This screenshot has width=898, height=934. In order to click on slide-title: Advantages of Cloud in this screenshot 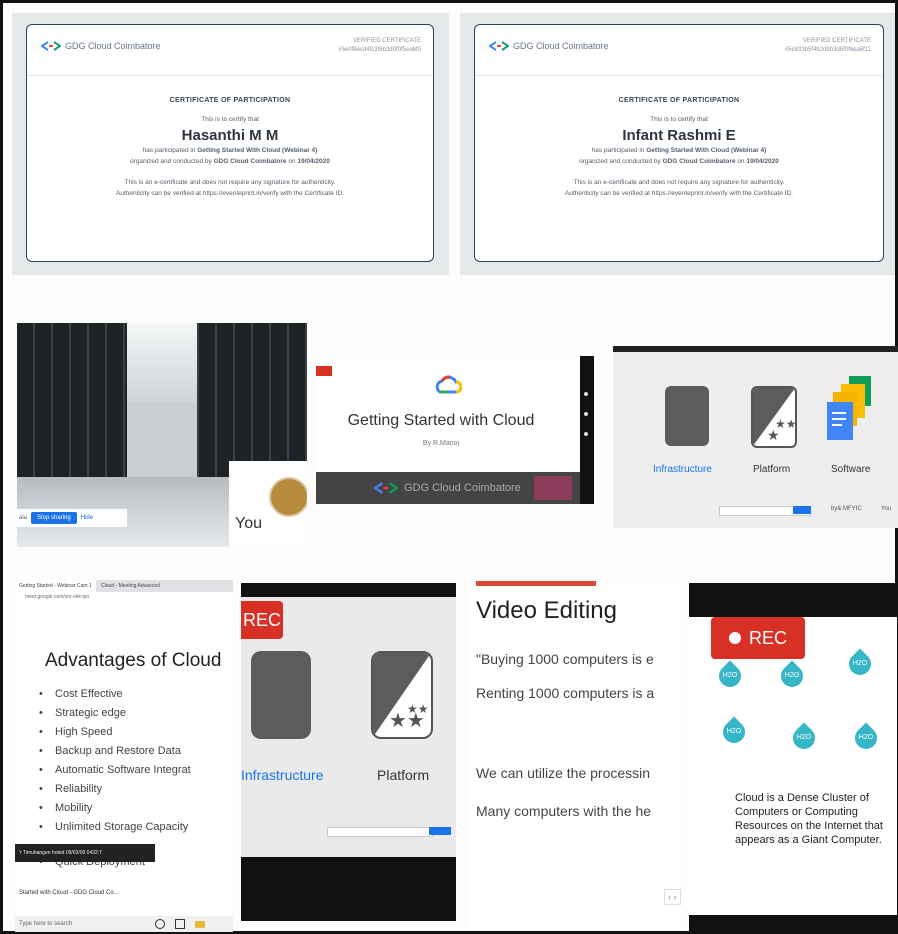, I will do `click(133, 660)`.